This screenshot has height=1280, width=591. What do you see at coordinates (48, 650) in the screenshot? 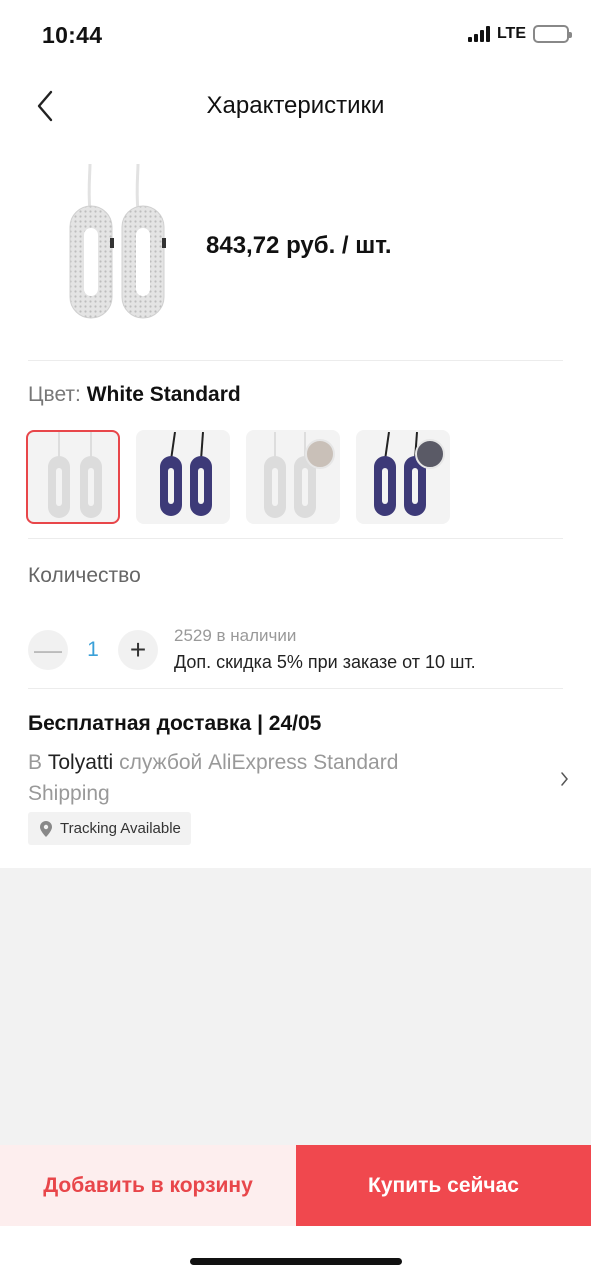
I see `decrement-button: —` at bounding box center [48, 650].